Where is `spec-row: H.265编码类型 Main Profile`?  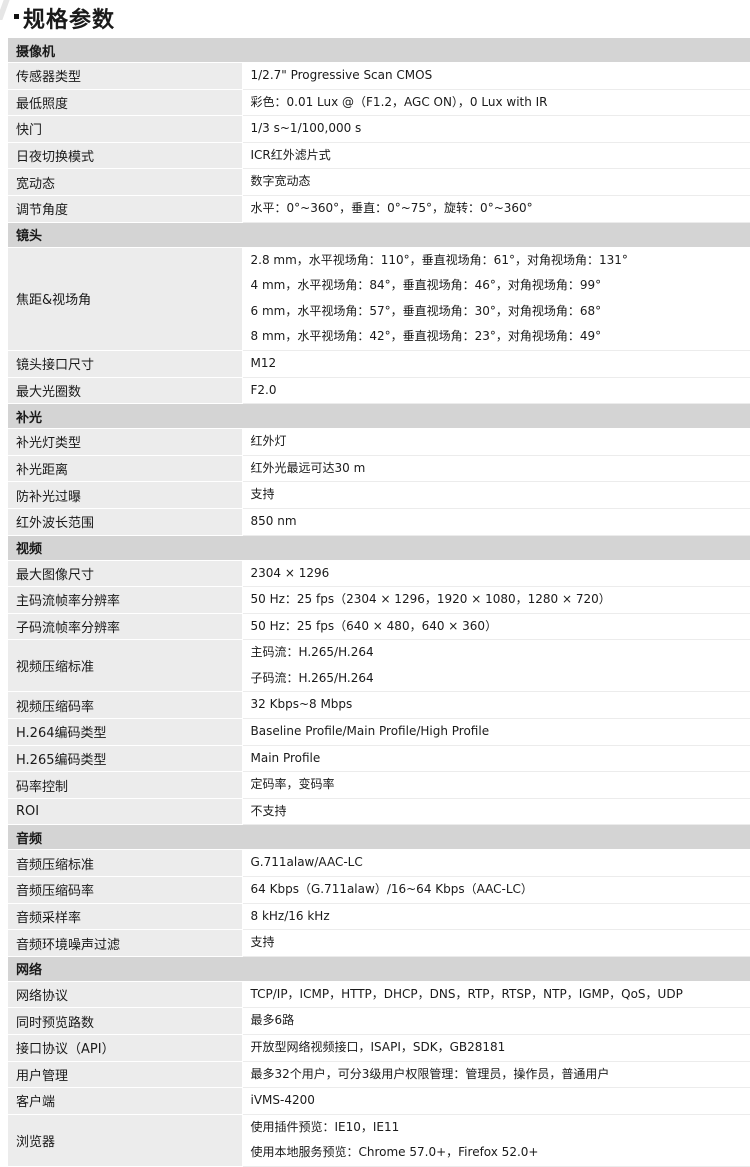 spec-row: H.265编码类型 Main Profile is located at coordinates (379, 759).